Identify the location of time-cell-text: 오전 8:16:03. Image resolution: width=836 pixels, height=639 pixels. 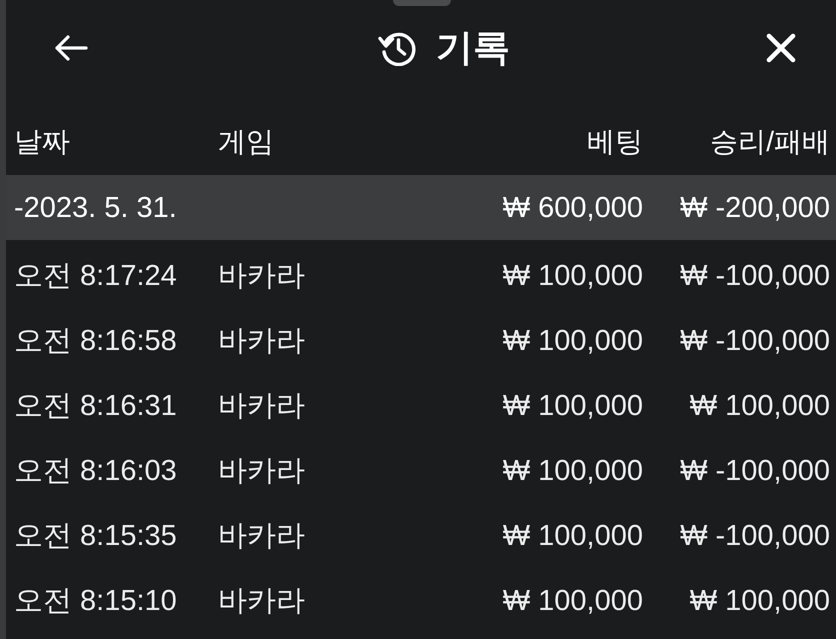
(95, 471).